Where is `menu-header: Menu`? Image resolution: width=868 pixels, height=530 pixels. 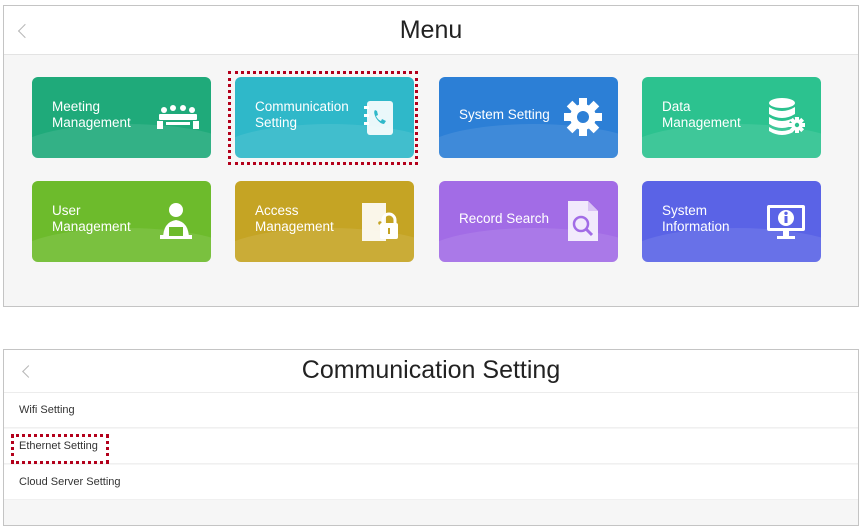 menu-header: Menu is located at coordinates (431, 30).